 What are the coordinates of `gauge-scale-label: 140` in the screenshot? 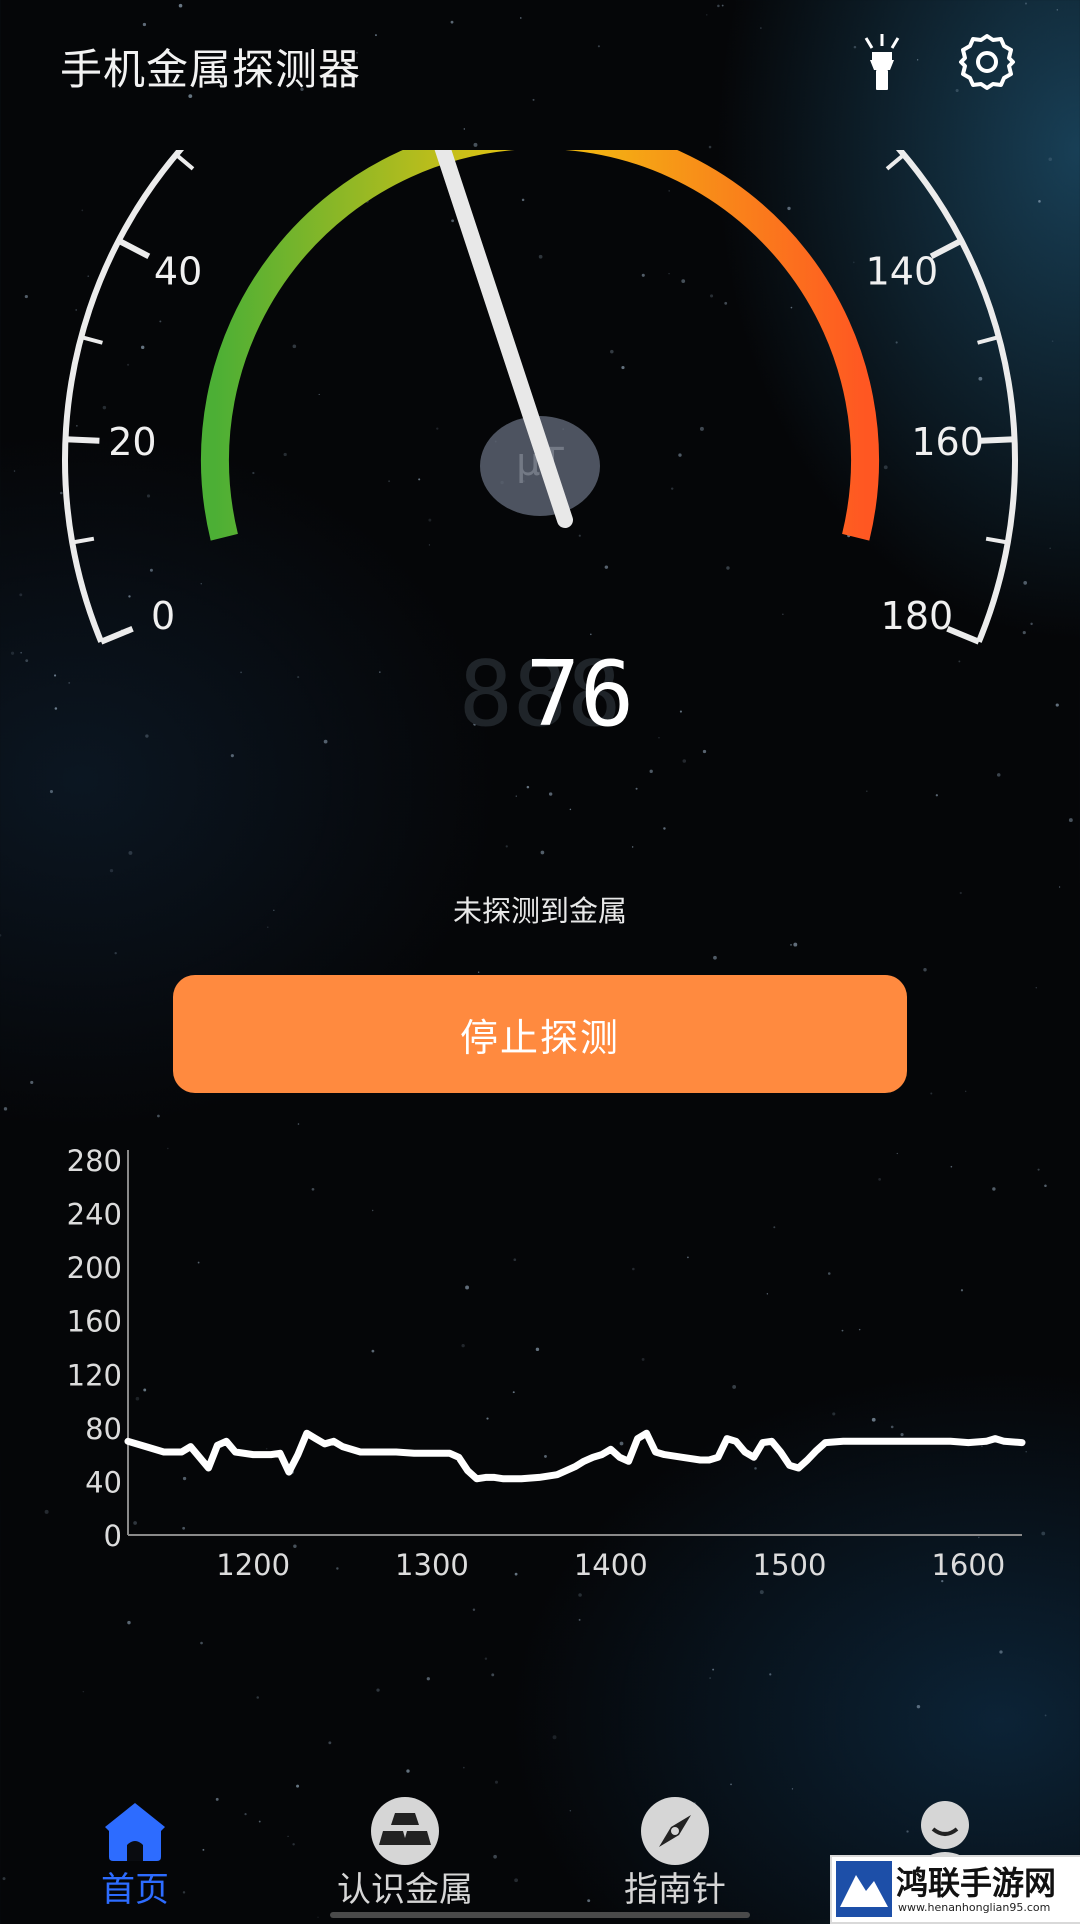 It's located at (902, 272).